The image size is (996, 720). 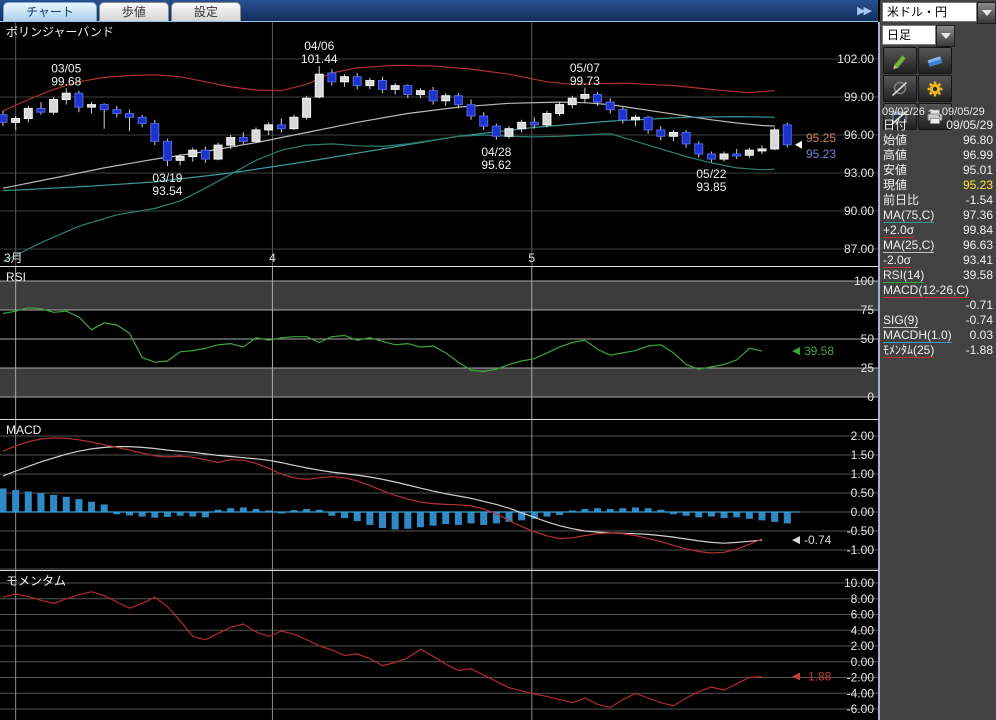 What do you see at coordinates (319, 46) in the screenshot?
I see `svg-text: 04/06` at bounding box center [319, 46].